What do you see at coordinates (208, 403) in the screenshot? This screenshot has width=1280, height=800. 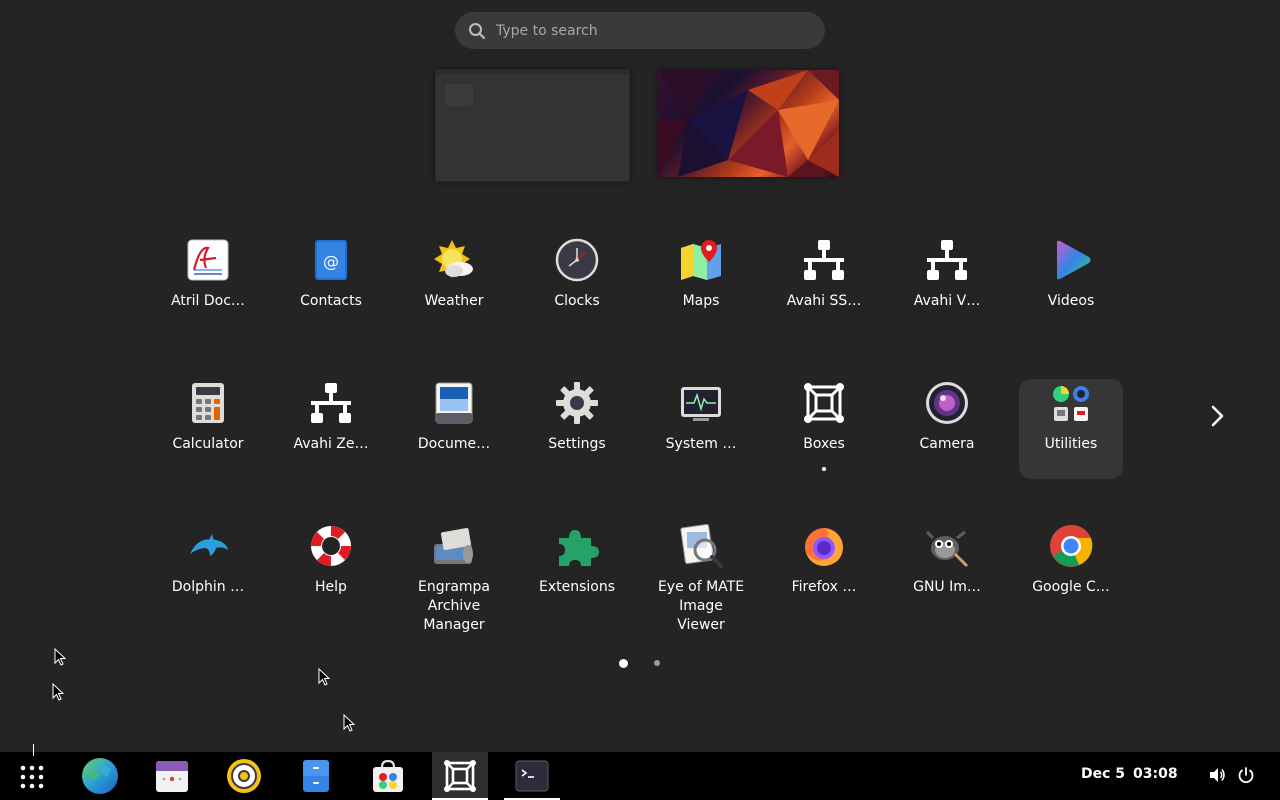 I see `calculator-icon` at bounding box center [208, 403].